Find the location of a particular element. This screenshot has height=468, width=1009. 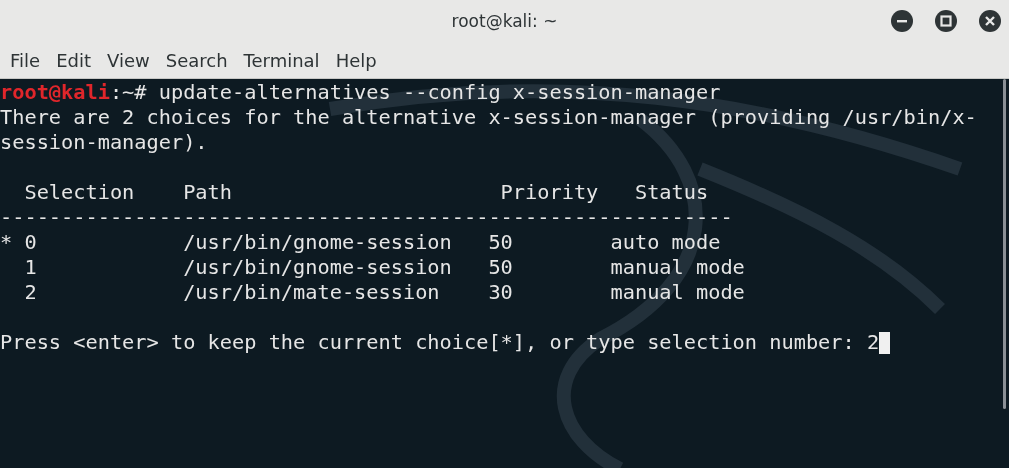

maximize-icon is located at coordinates (946, 21).